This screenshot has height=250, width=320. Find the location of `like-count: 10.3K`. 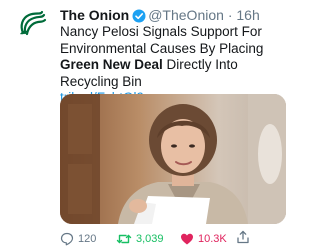

like-count: 10.3K is located at coordinates (212, 239).